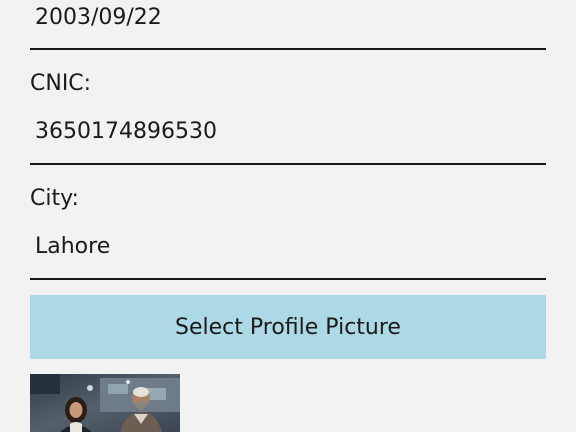 The width and height of the screenshot is (576, 432). Describe the element at coordinates (288, 164) in the screenshot. I see `cnic-underline` at that location.